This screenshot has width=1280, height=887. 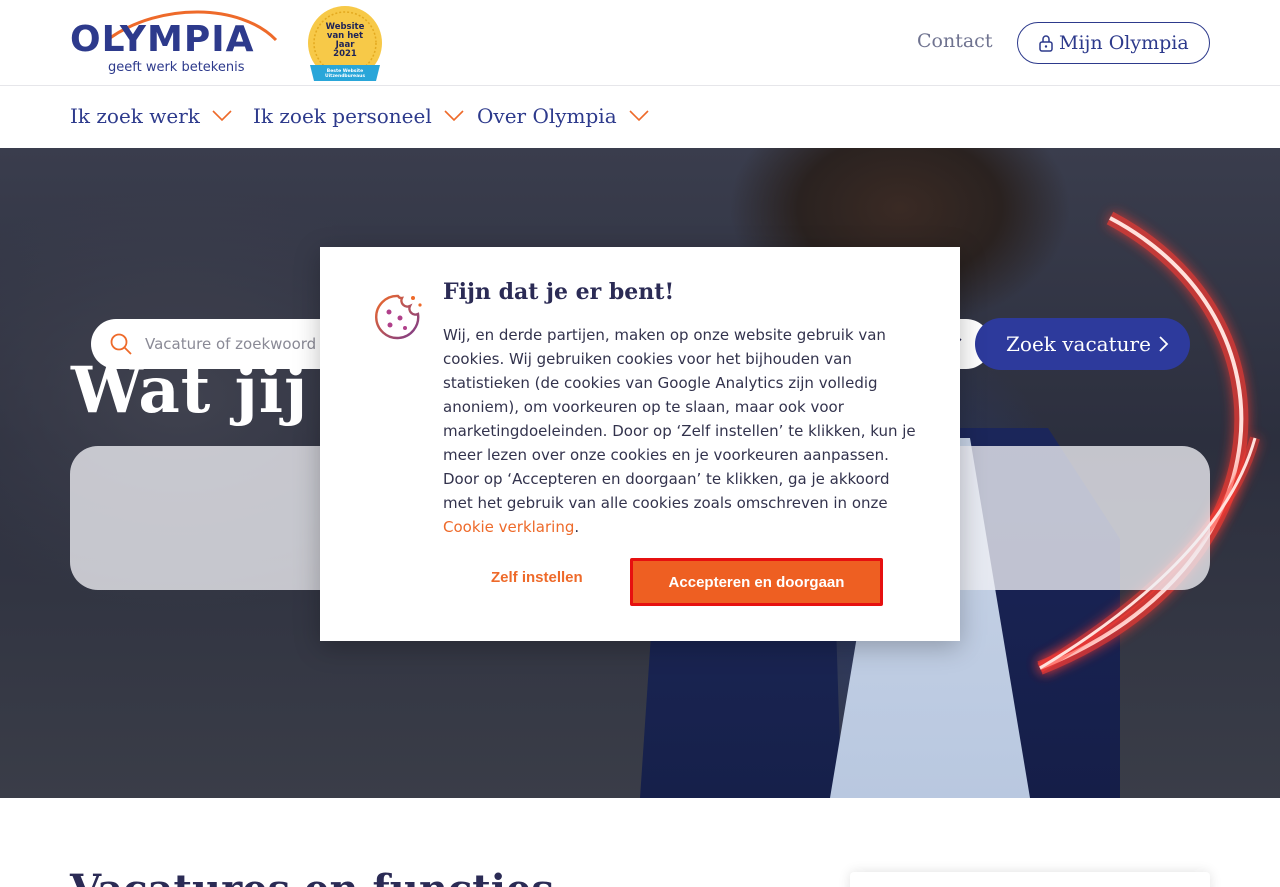 What do you see at coordinates (954, 41) in the screenshot?
I see `contact-link: Contact` at bounding box center [954, 41].